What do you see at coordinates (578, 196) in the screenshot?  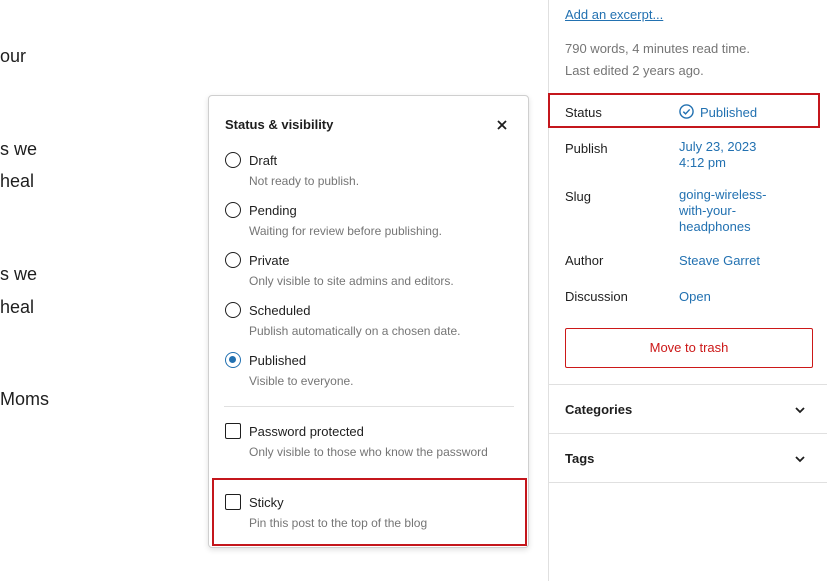 I see `slug-label: Slug` at bounding box center [578, 196].